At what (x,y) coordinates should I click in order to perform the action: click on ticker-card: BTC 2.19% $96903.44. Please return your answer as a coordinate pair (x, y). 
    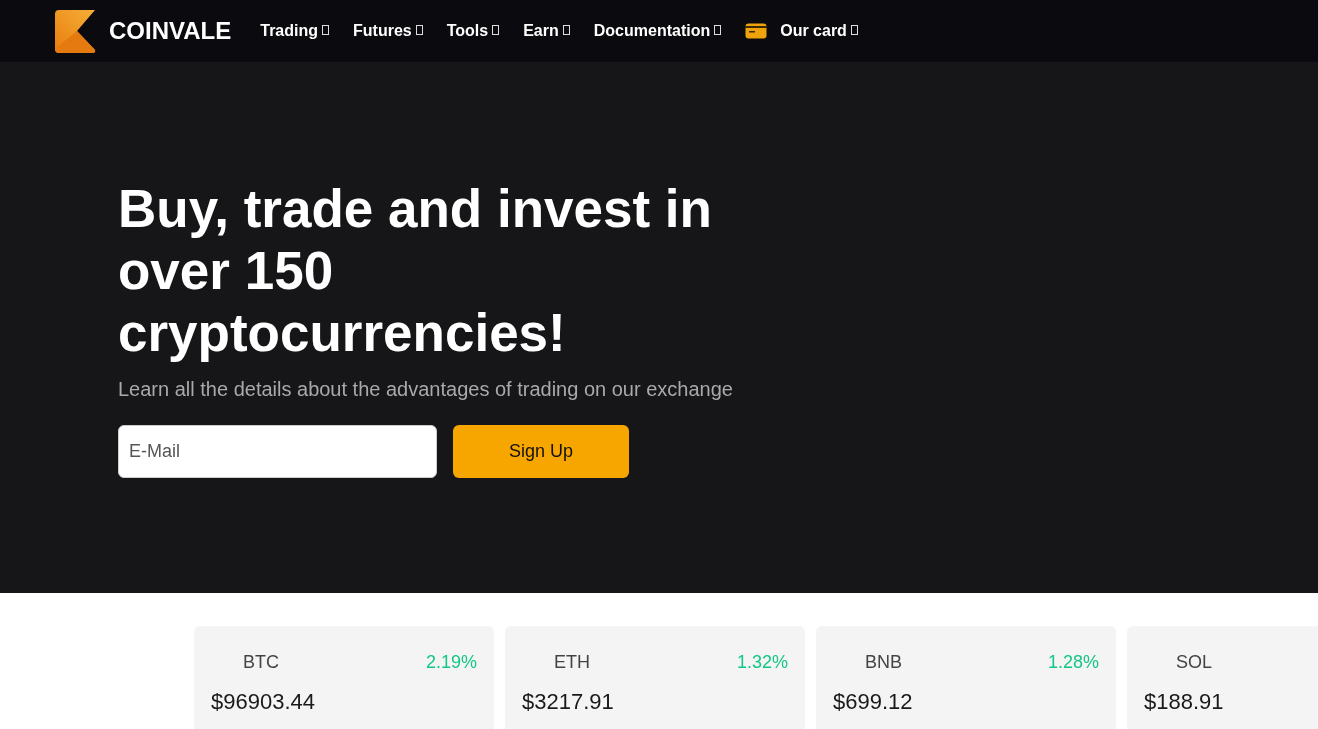
    Looking at the image, I should click on (344, 677).